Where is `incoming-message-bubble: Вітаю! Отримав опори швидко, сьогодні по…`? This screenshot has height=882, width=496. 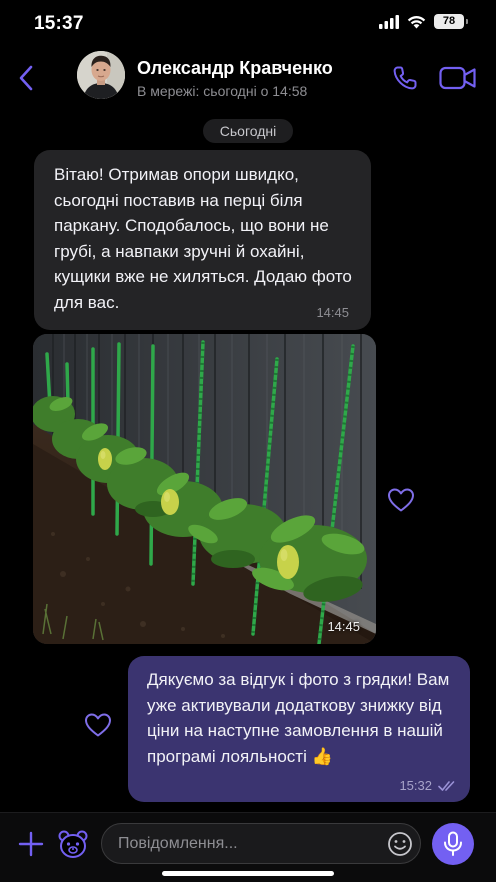 incoming-message-bubble: Вітаю! Отримав опори швидко, сьогодні по… is located at coordinates (202, 240).